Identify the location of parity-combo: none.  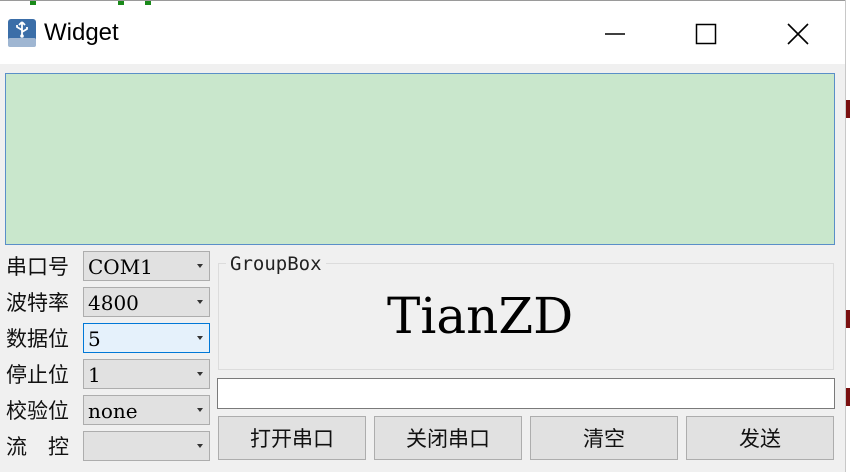
(146, 410).